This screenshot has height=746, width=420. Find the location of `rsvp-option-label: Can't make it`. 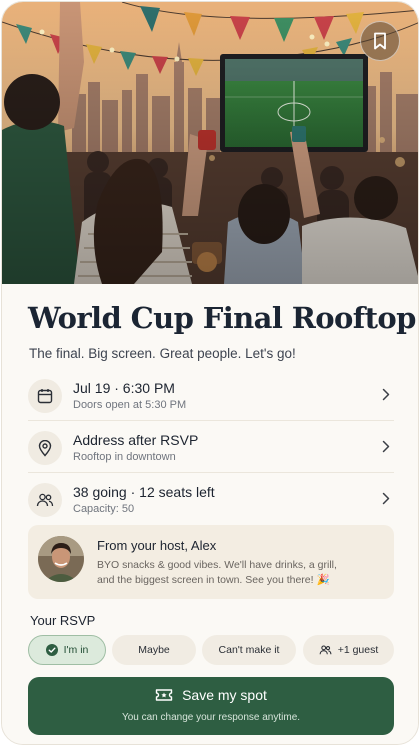

rsvp-option-label: Can't make it is located at coordinates (249, 650).